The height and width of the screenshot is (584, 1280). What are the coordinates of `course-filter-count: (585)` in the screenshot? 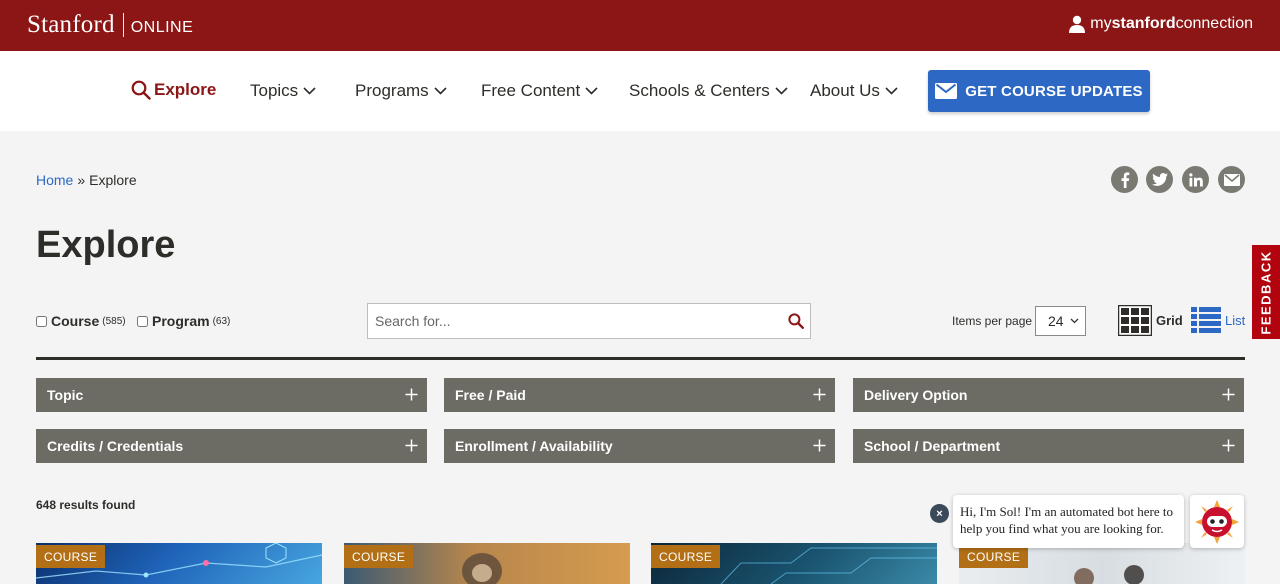 It's located at (114, 321).